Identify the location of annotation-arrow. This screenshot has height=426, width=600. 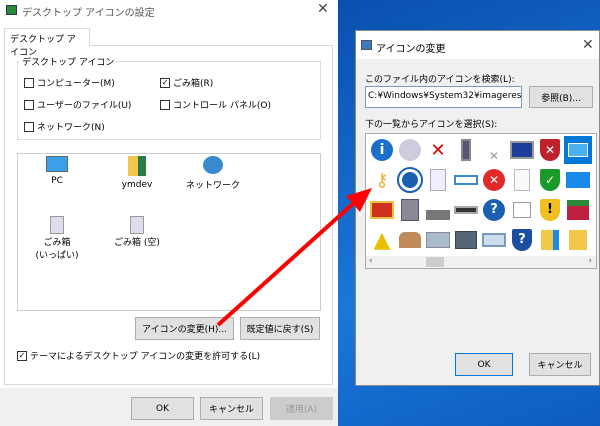
(294, 257).